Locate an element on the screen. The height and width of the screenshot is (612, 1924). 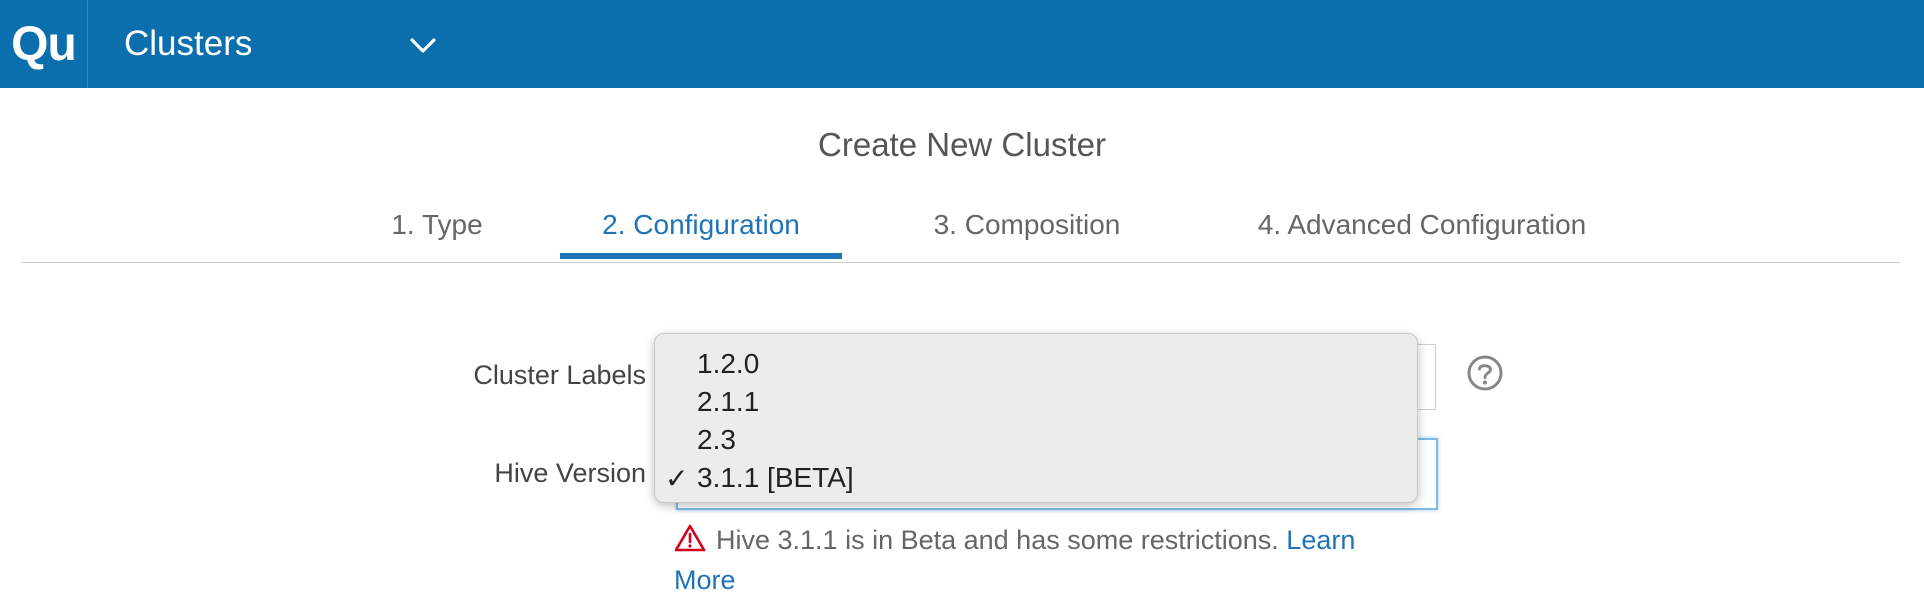
tab-composition: 3. Composition is located at coordinates (1027, 229).